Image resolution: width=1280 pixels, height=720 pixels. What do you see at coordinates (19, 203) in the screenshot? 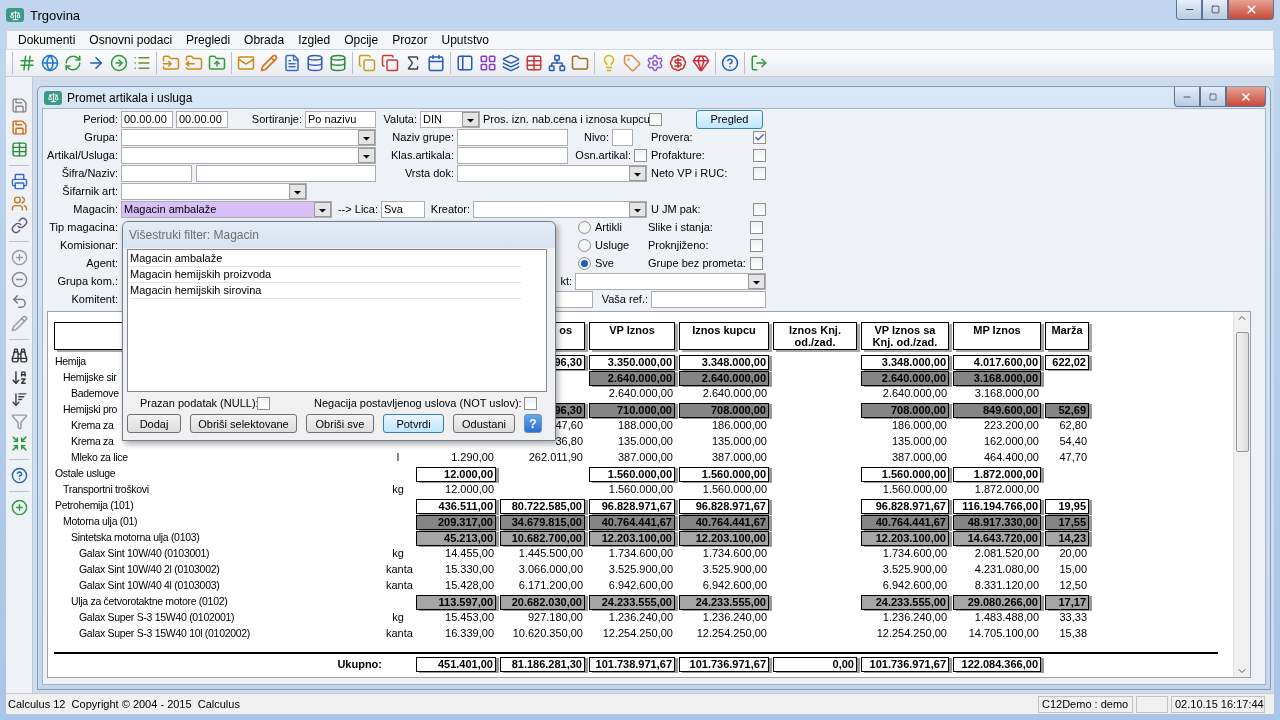
I see `people-icon` at bounding box center [19, 203].